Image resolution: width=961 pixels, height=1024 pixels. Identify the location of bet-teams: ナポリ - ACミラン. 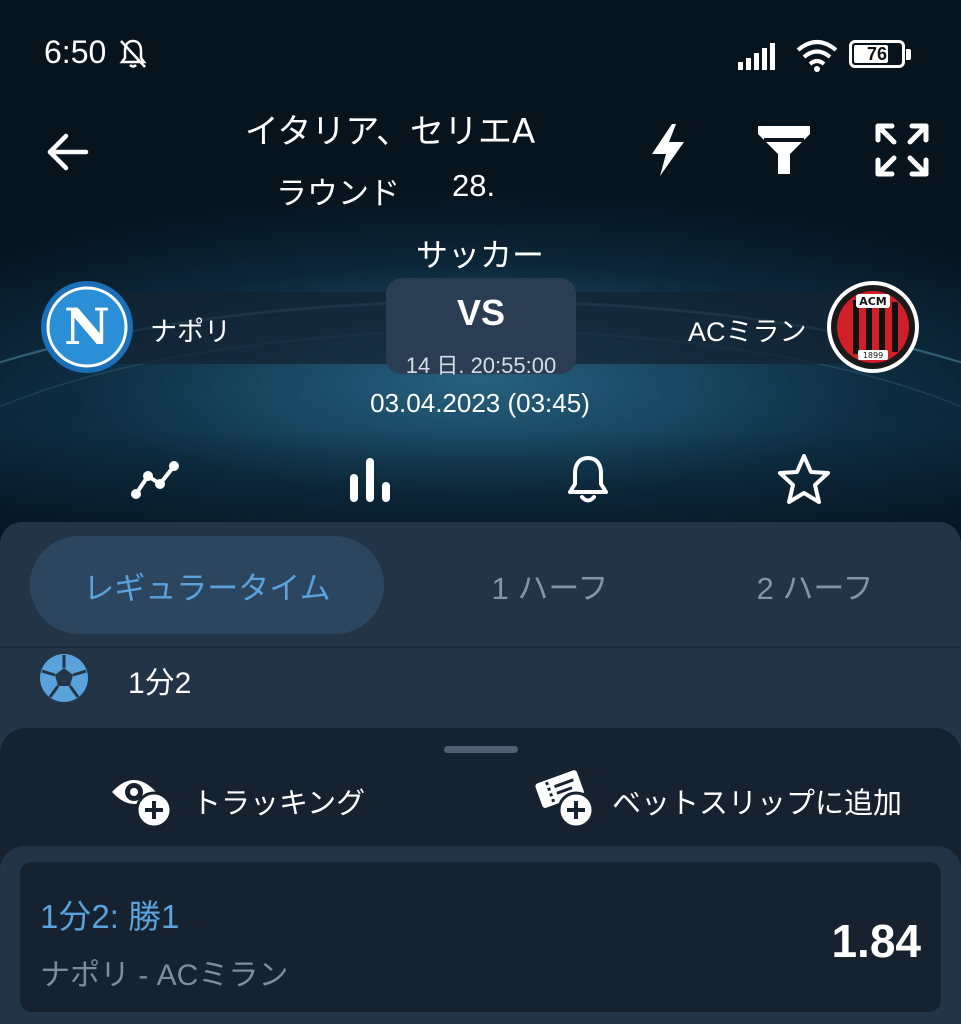
(164, 975).